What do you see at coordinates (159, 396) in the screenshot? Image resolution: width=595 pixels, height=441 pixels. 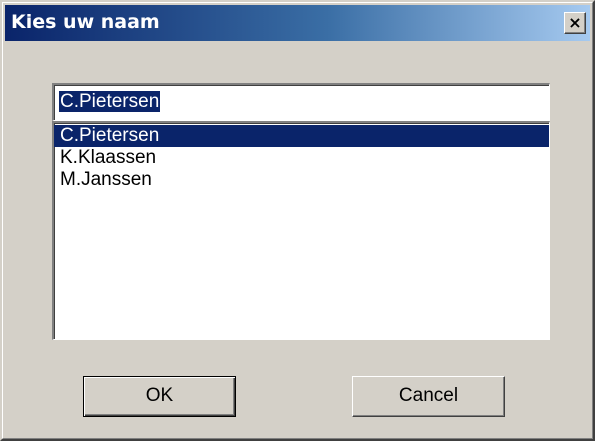 I see `ok-button: OK` at bounding box center [159, 396].